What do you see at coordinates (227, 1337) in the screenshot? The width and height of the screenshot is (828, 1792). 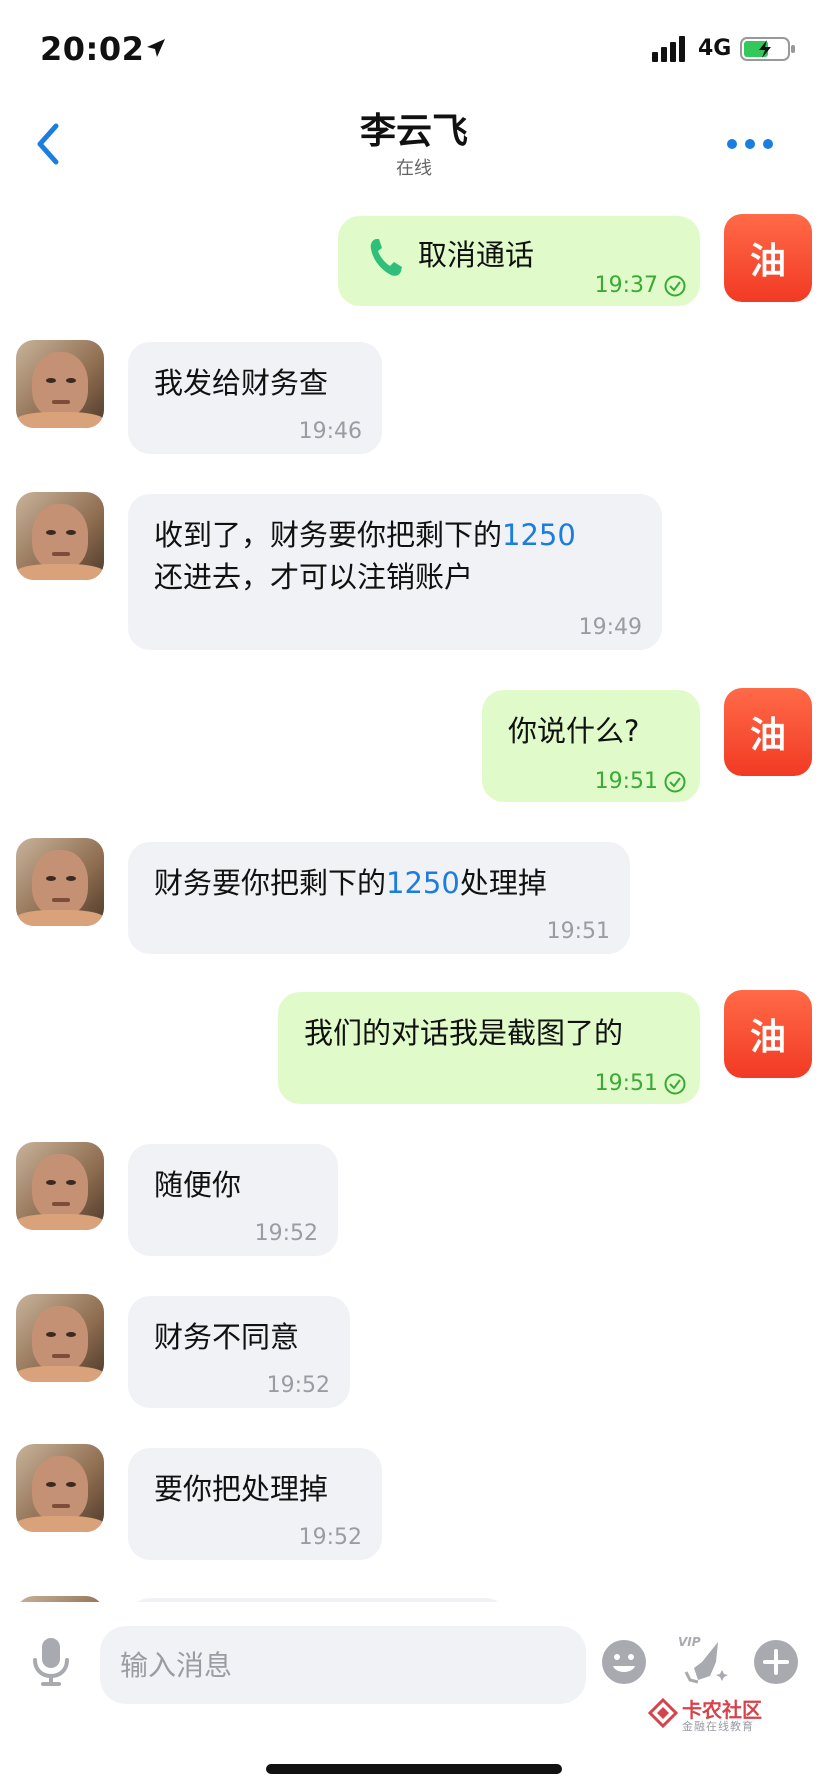 I see `message-text: 财务不同意` at bounding box center [227, 1337].